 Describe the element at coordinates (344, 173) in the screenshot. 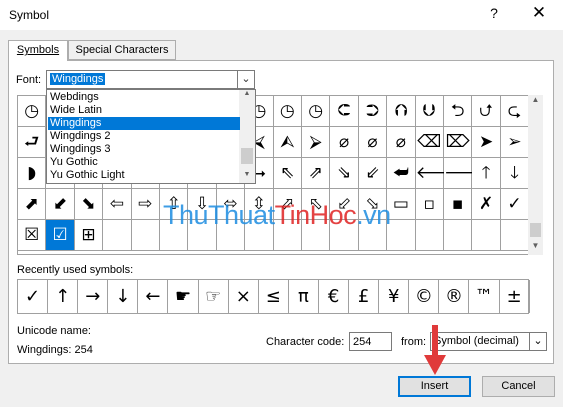

I see `symbol-cell: ⇘` at that location.